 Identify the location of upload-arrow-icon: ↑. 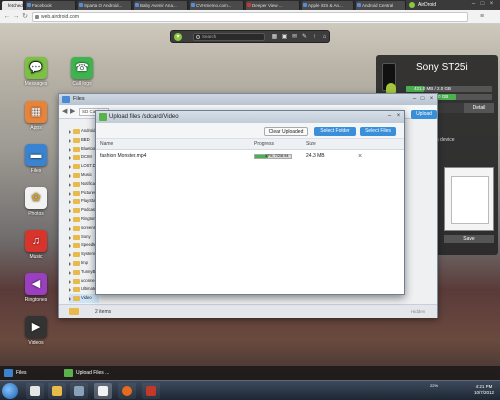
(314, 37).